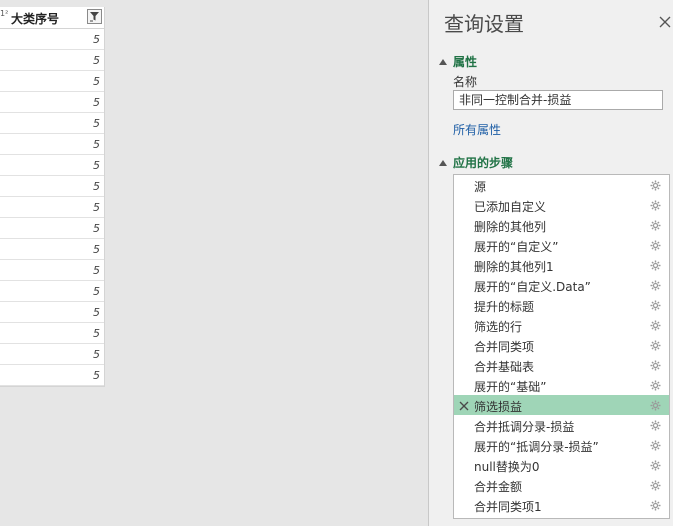  I want to click on filter-icon, so click(94, 16).